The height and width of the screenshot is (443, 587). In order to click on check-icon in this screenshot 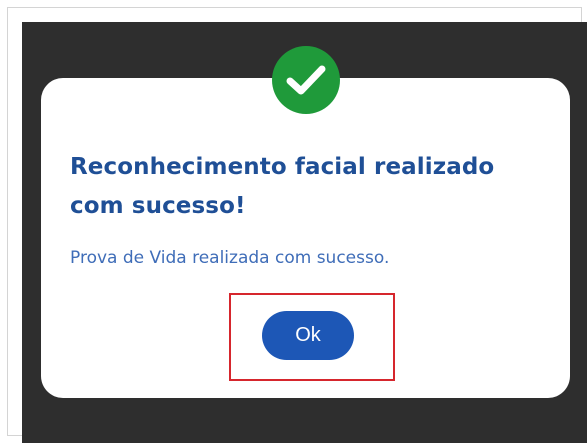, I will do `click(306, 80)`.